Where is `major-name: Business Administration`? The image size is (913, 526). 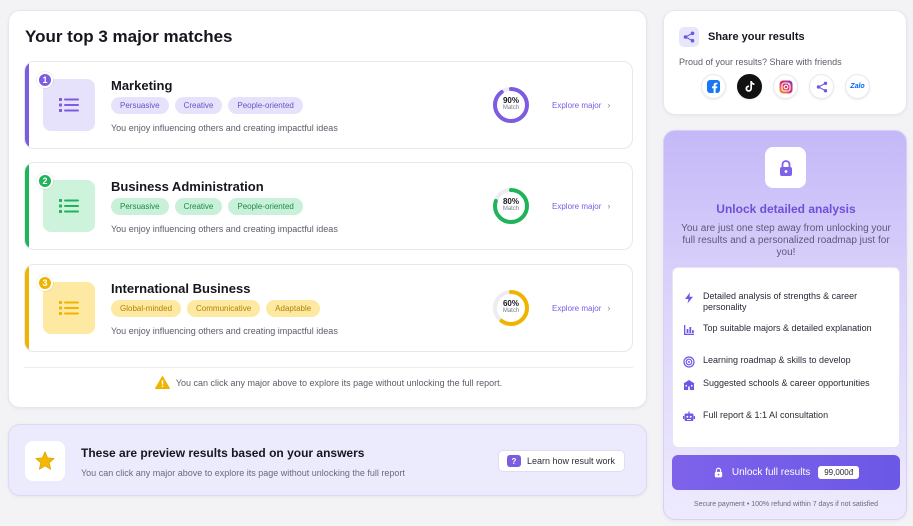
major-name: Business Administration is located at coordinates (187, 186).